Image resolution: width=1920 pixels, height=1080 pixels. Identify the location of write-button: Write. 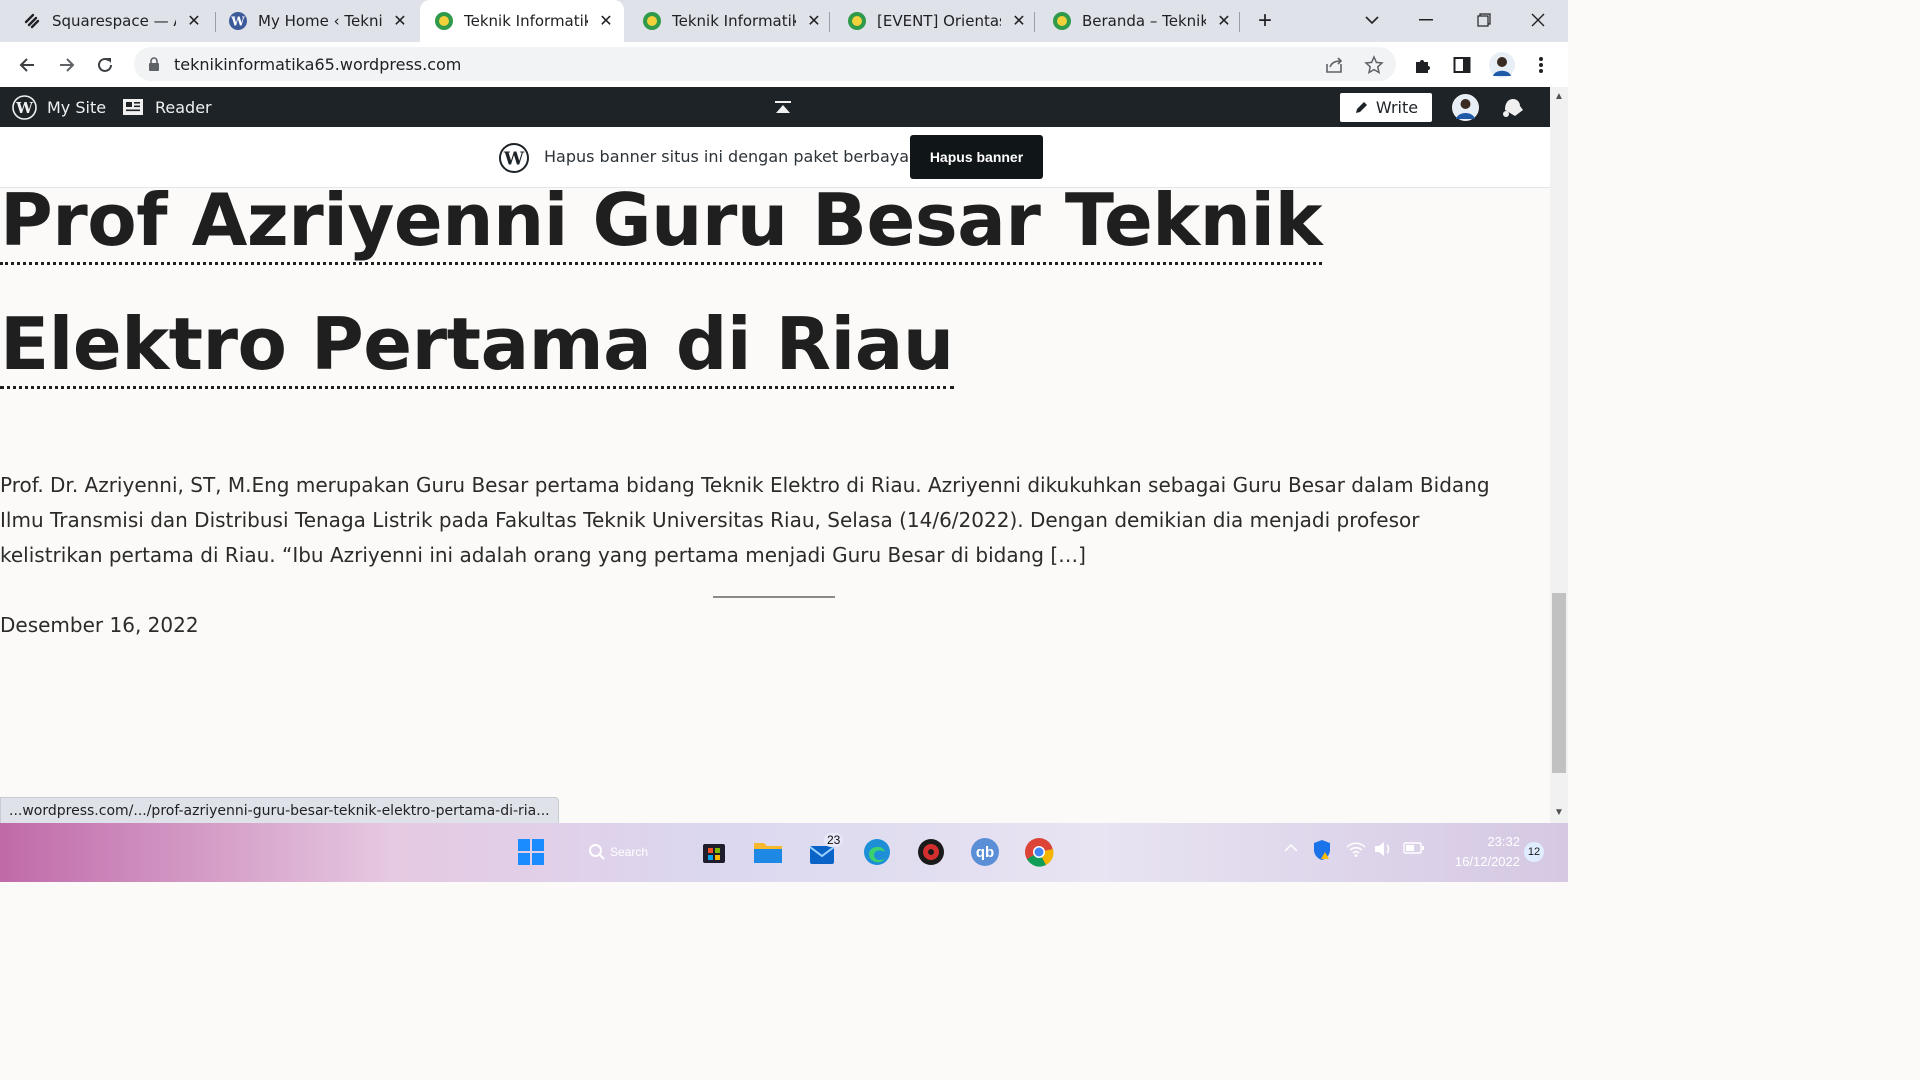
(1386, 107).